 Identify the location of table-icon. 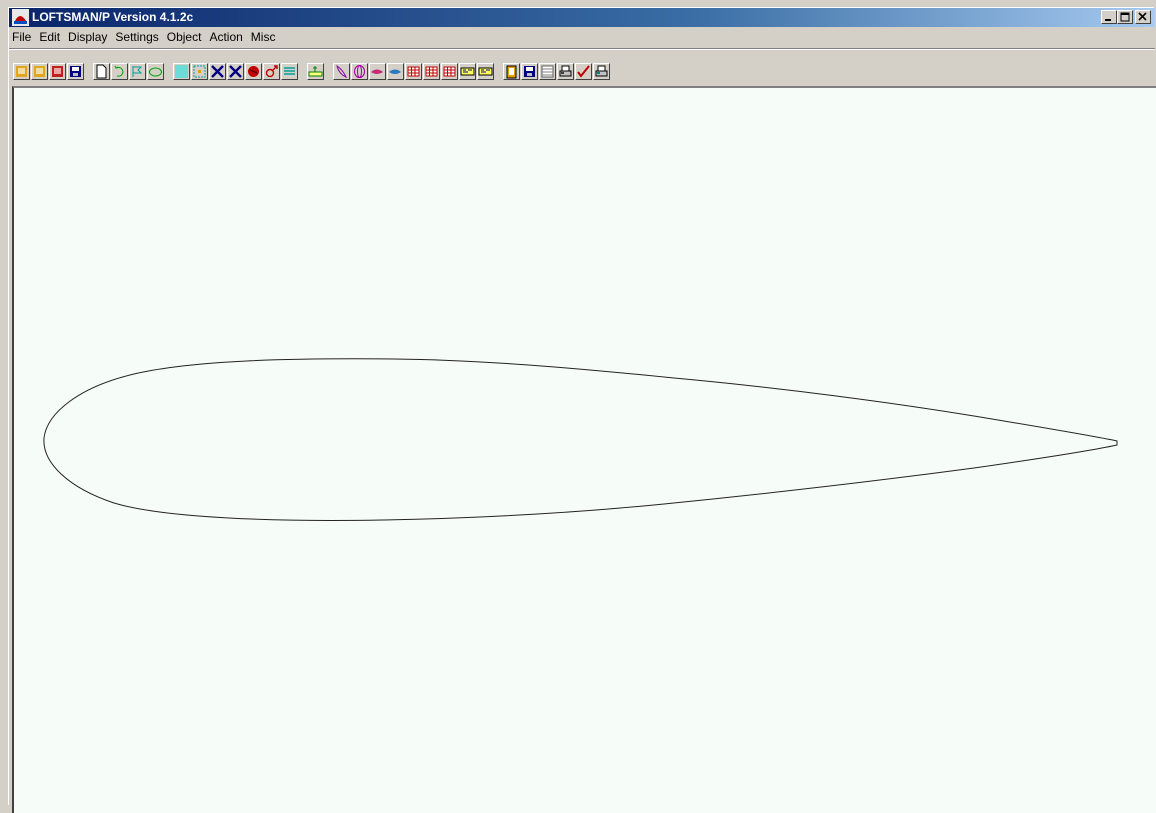
(547, 71).